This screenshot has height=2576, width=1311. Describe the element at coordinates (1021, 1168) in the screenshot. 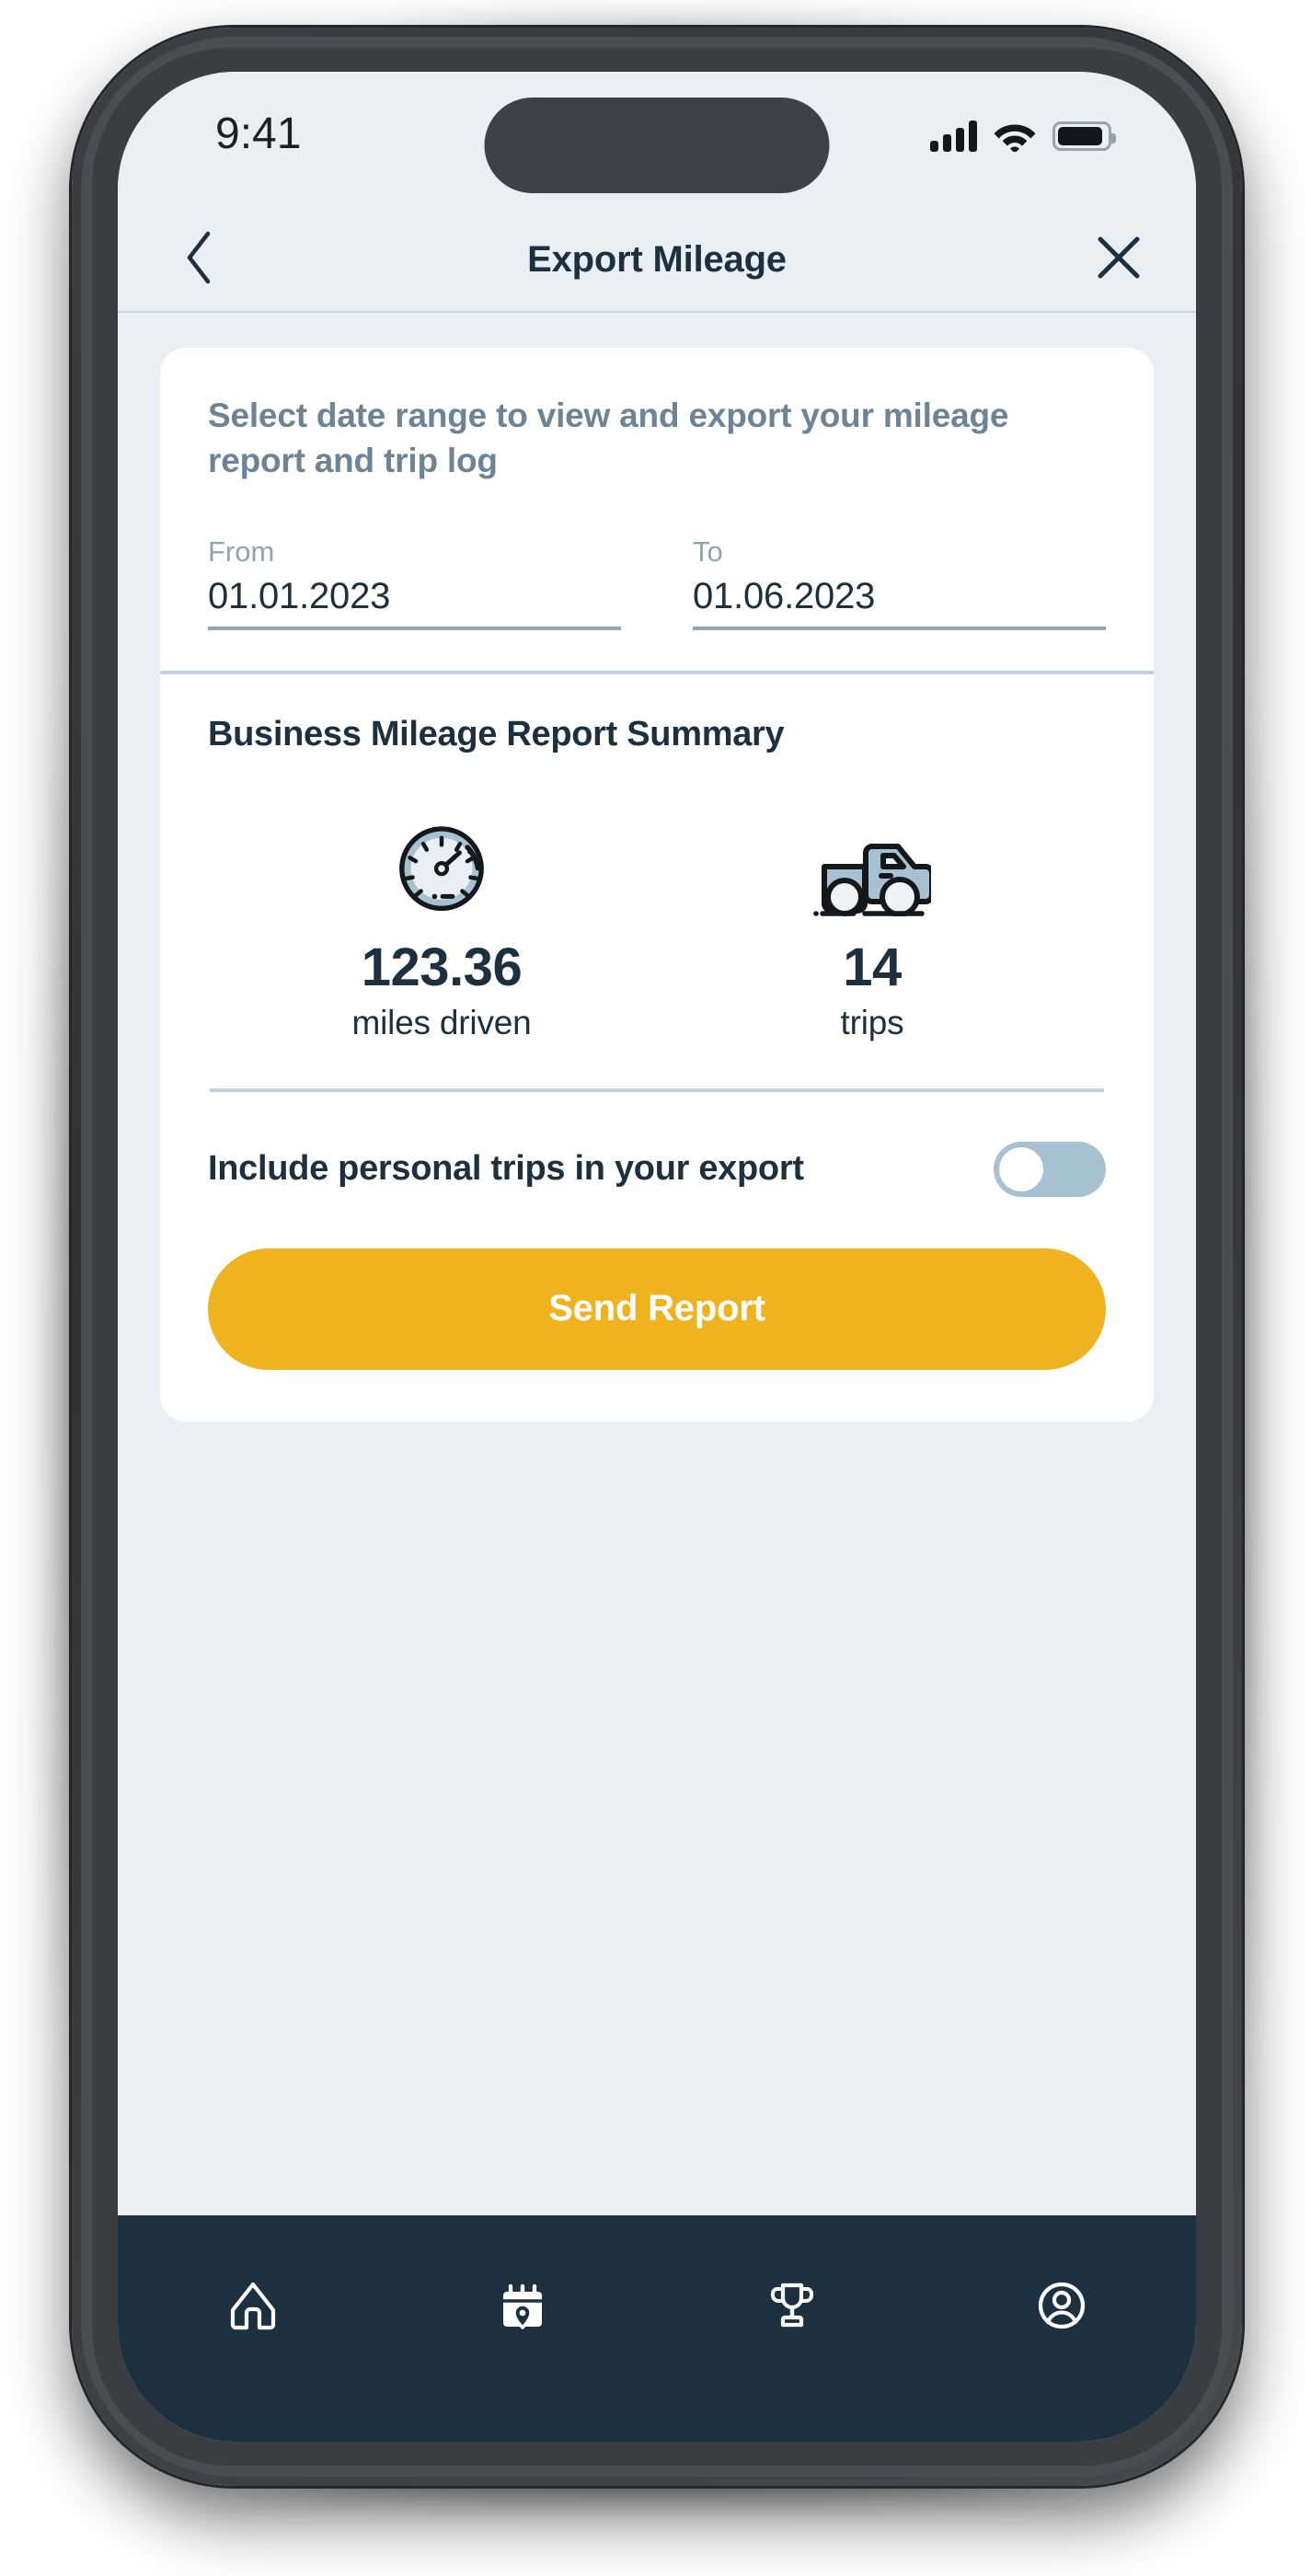

I see `toggle-knob` at that location.